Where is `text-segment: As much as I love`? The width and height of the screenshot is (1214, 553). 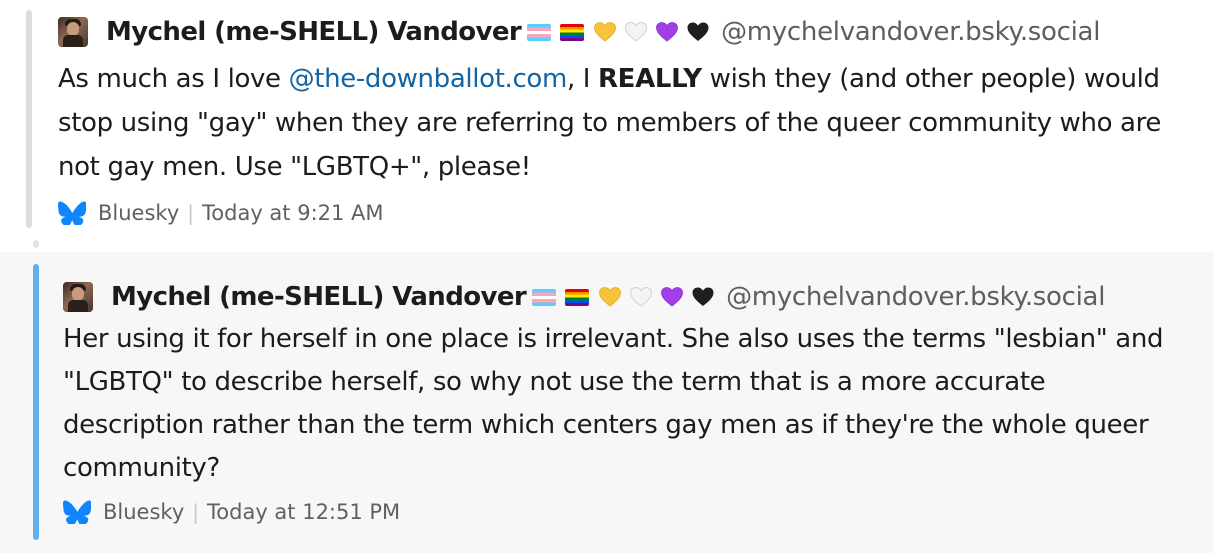
text-segment: As much as I love is located at coordinates (173, 79).